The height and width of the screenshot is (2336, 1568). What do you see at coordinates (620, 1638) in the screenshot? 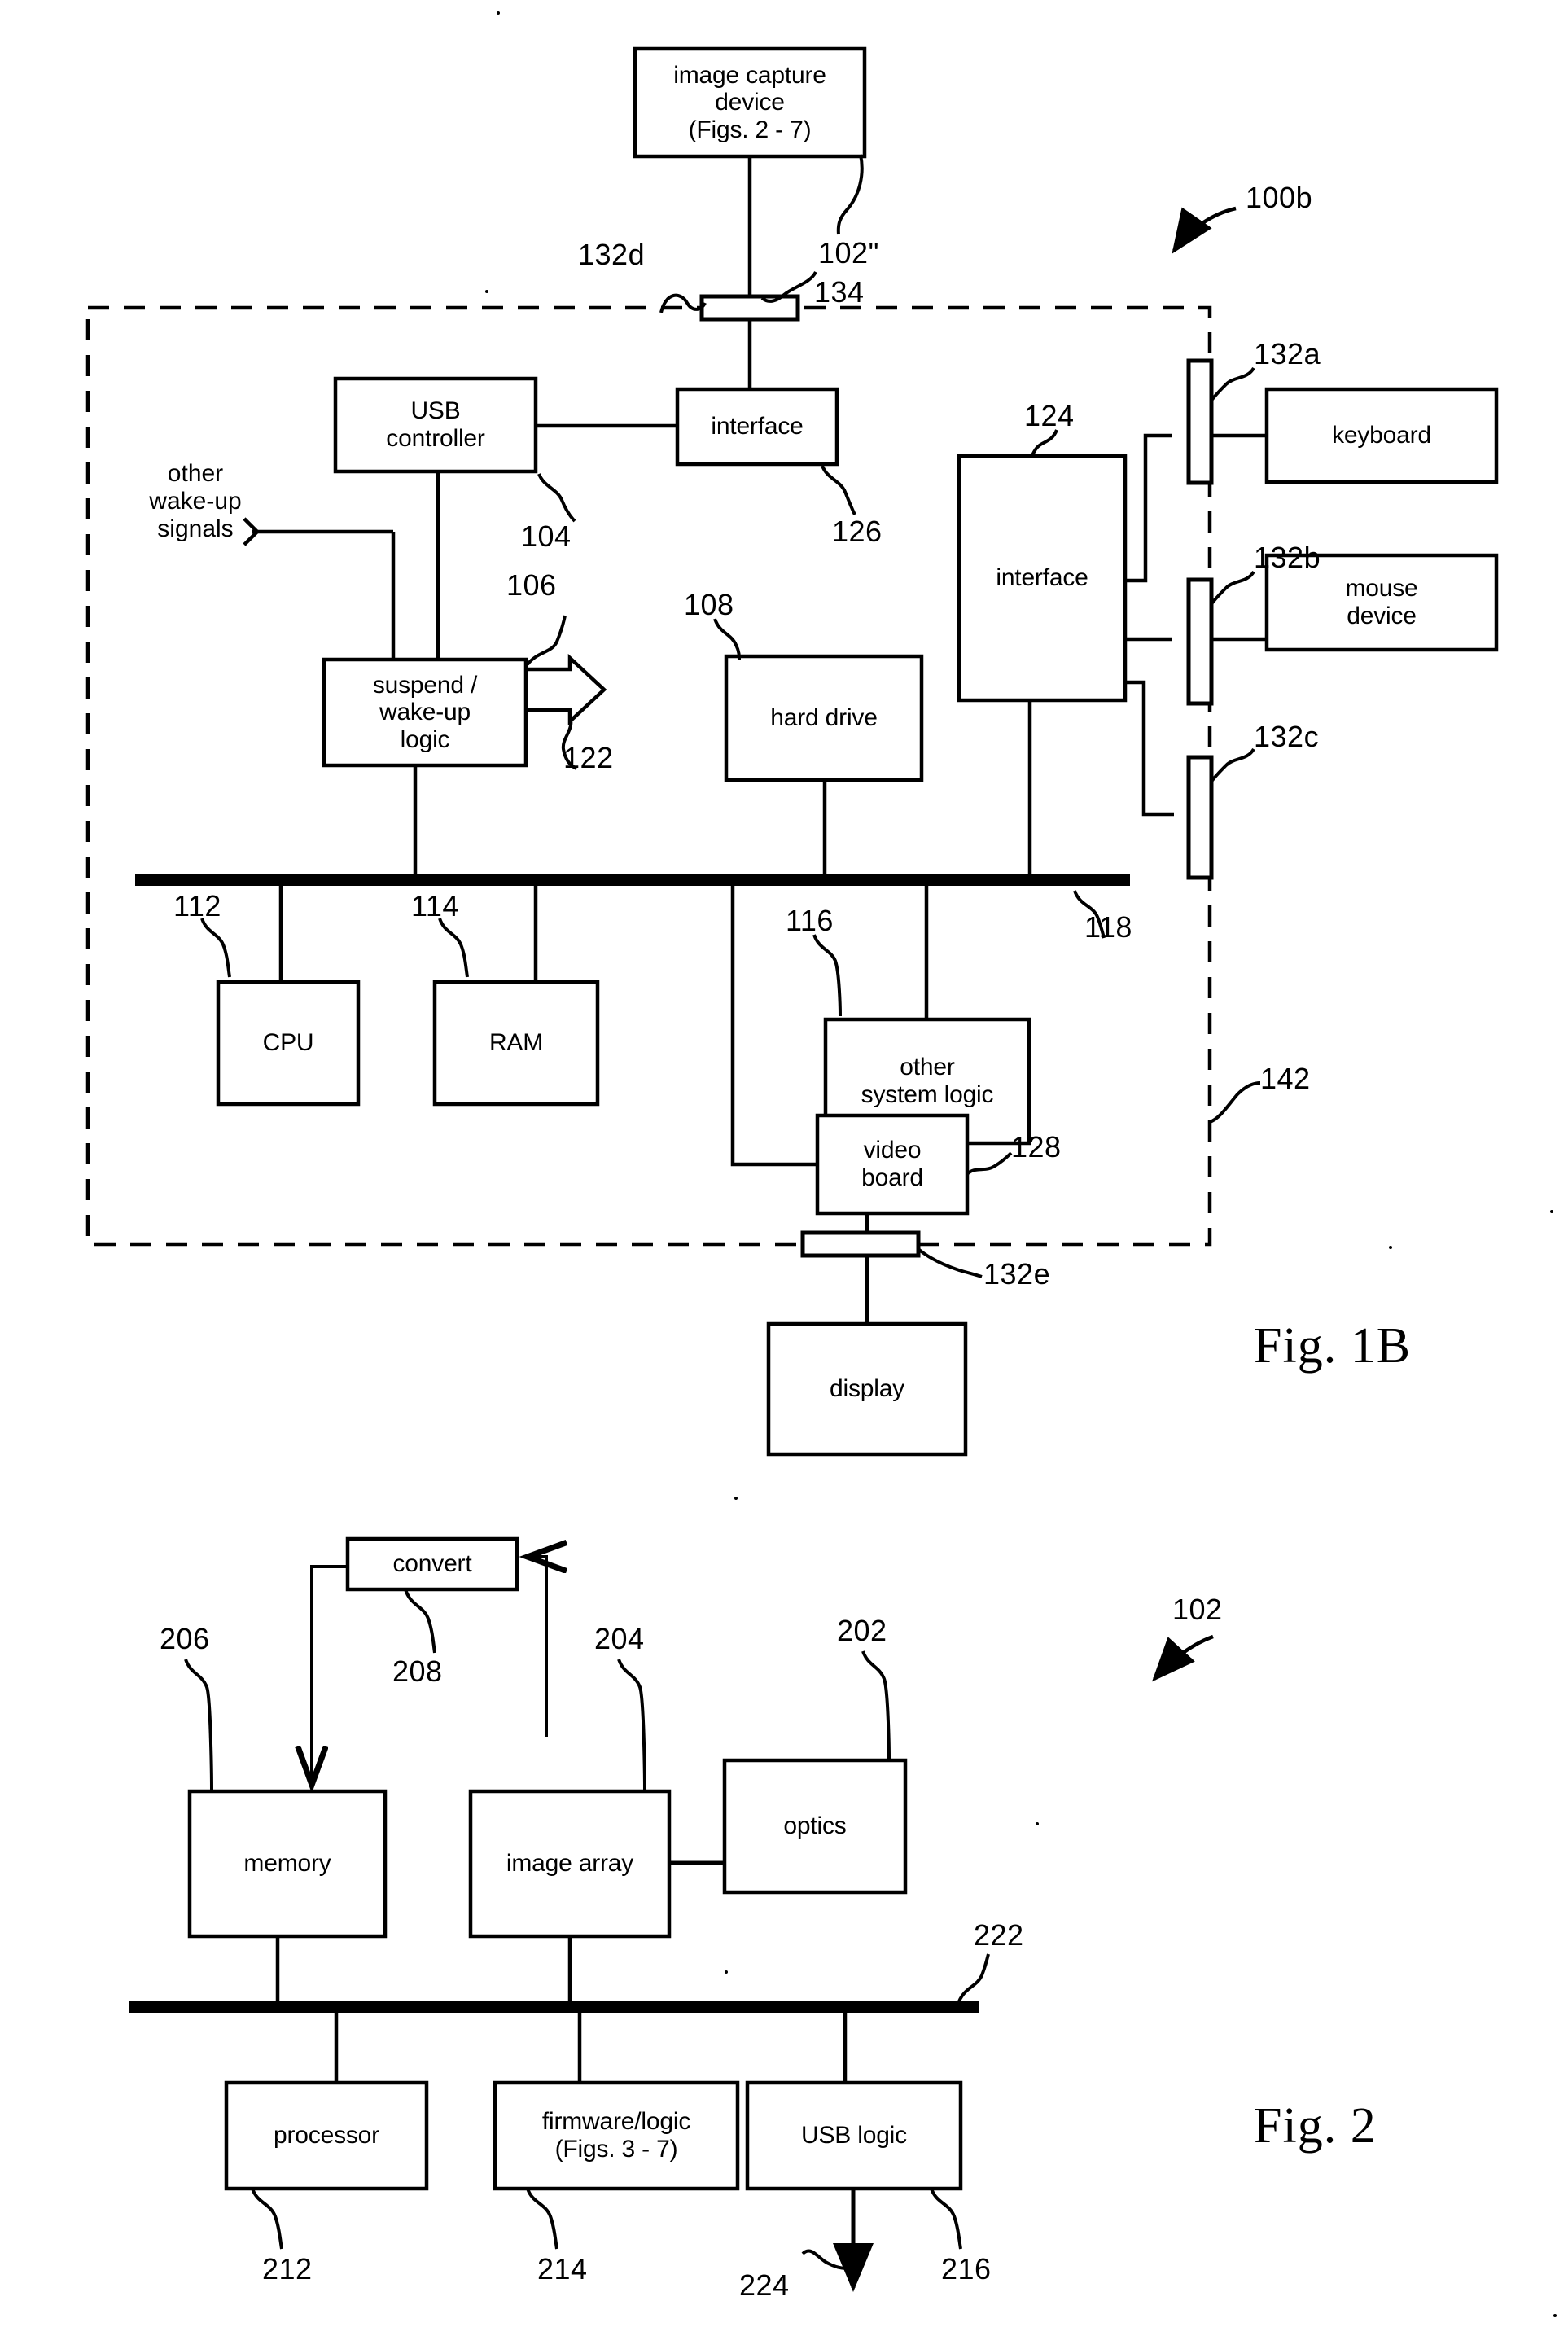
I see `ref-204: 204` at bounding box center [620, 1638].